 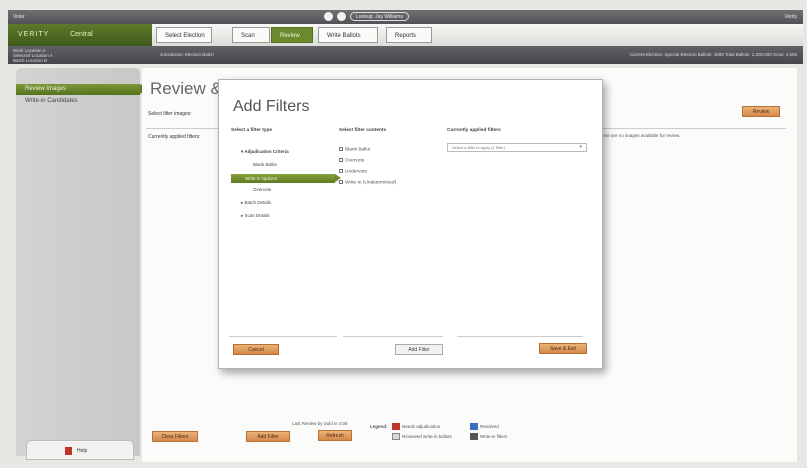 I want to click on applied-filters-header: Currently applied filters, so click(x=474, y=130).